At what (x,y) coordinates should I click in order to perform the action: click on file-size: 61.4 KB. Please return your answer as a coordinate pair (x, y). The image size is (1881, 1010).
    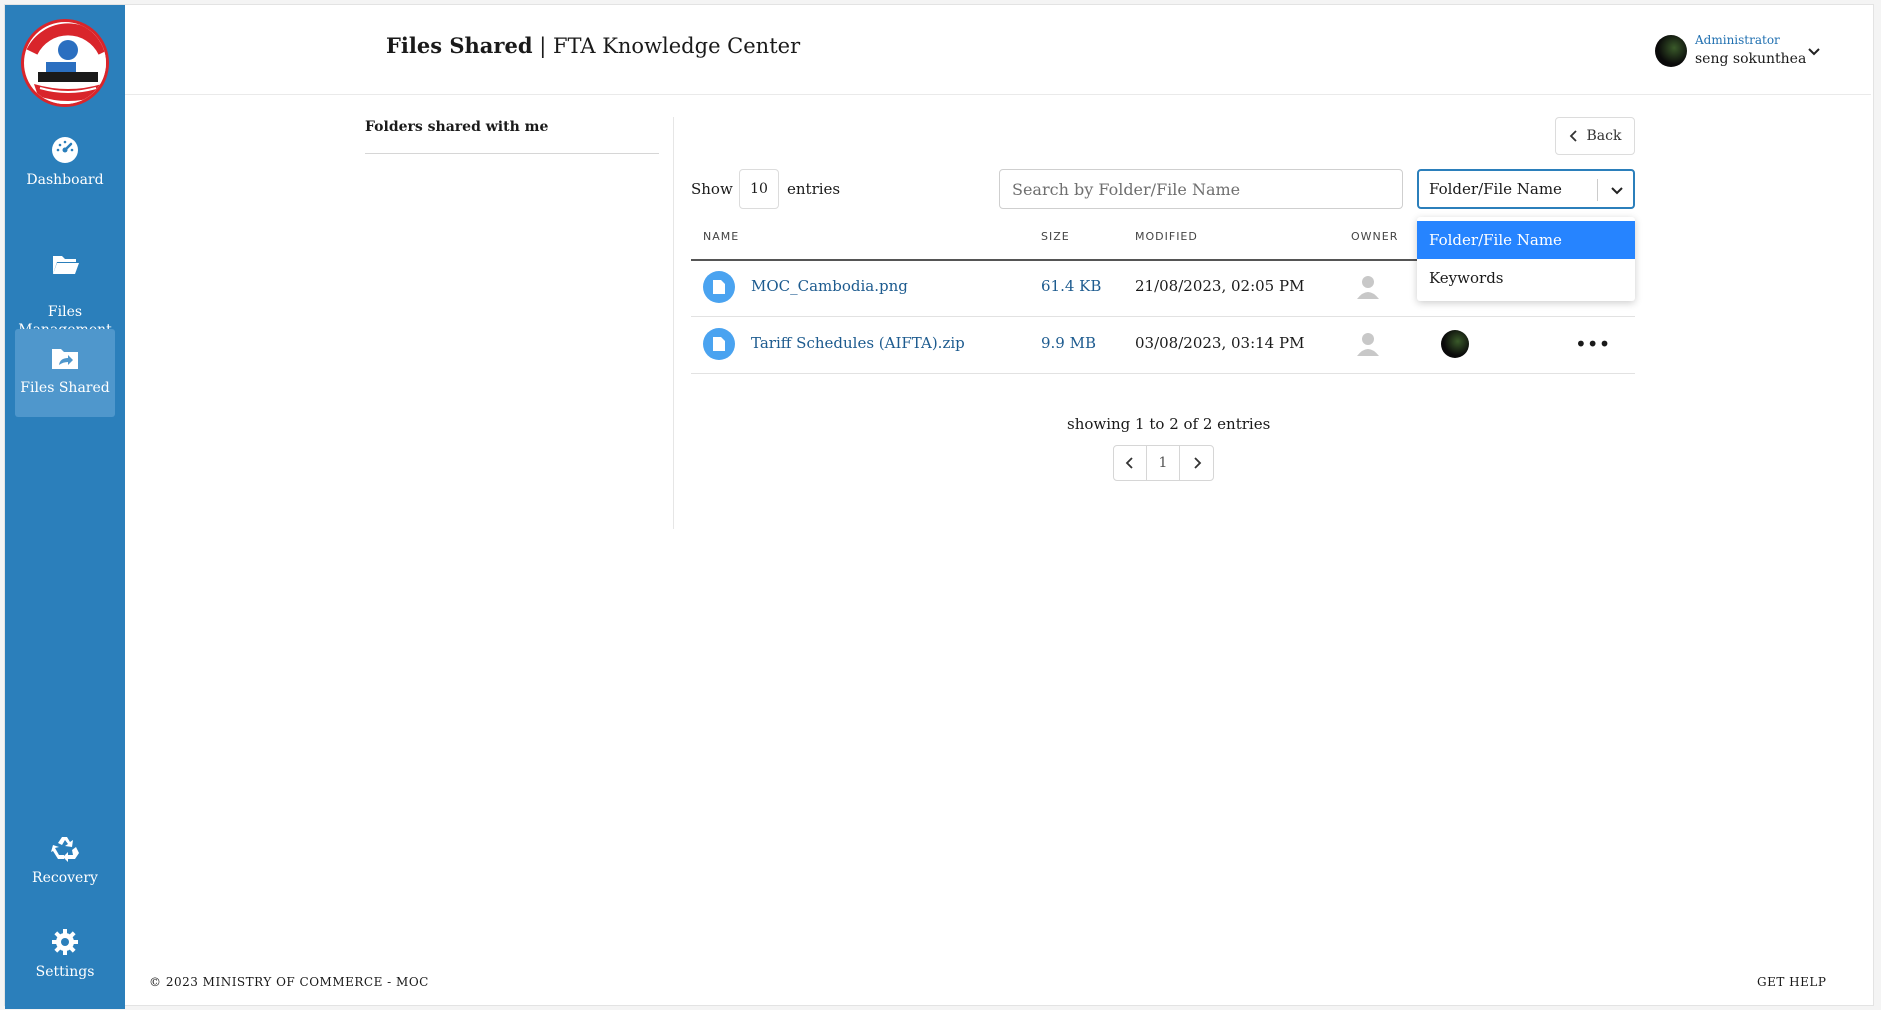
    Looking at the image, I should click on (1071, 286).